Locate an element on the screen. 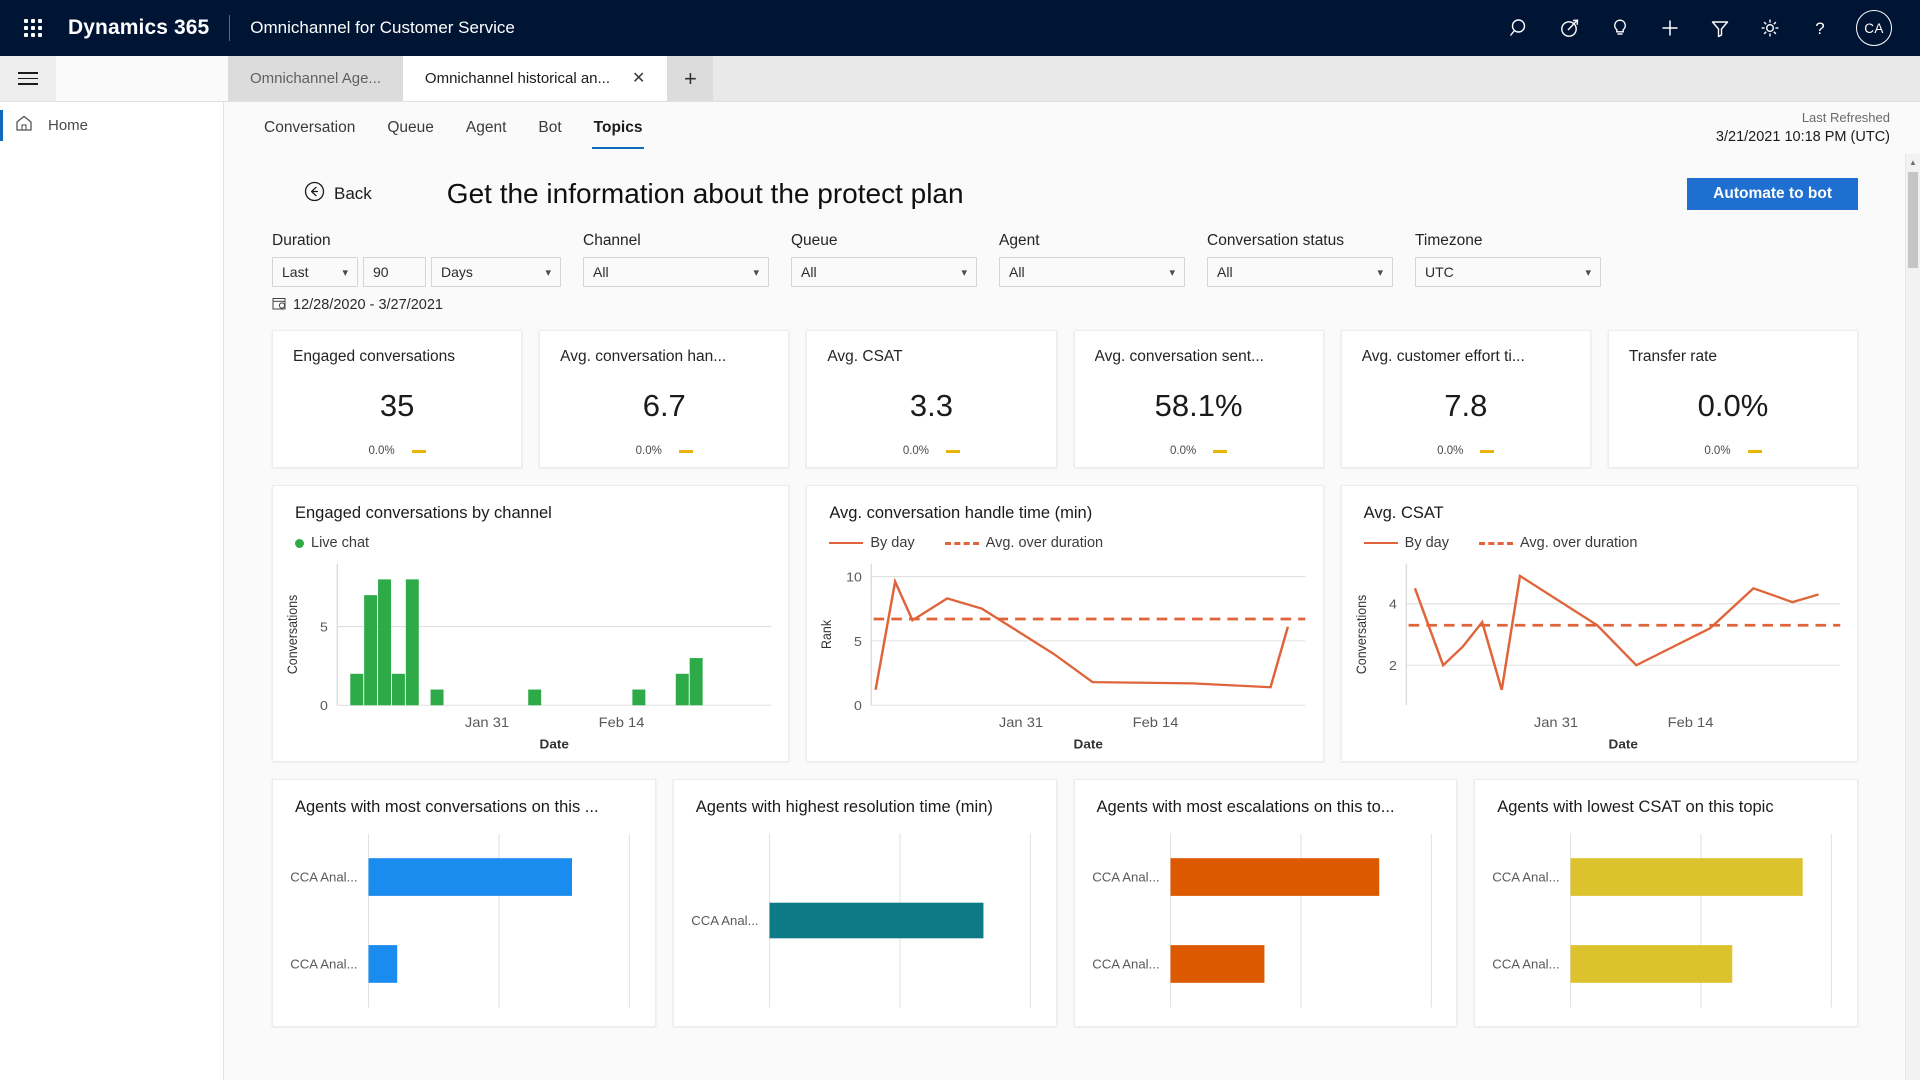 The height and width of the screenshot is (1080, 1920). svg-text: Feb 14 is located at coordinates (1156, 721).